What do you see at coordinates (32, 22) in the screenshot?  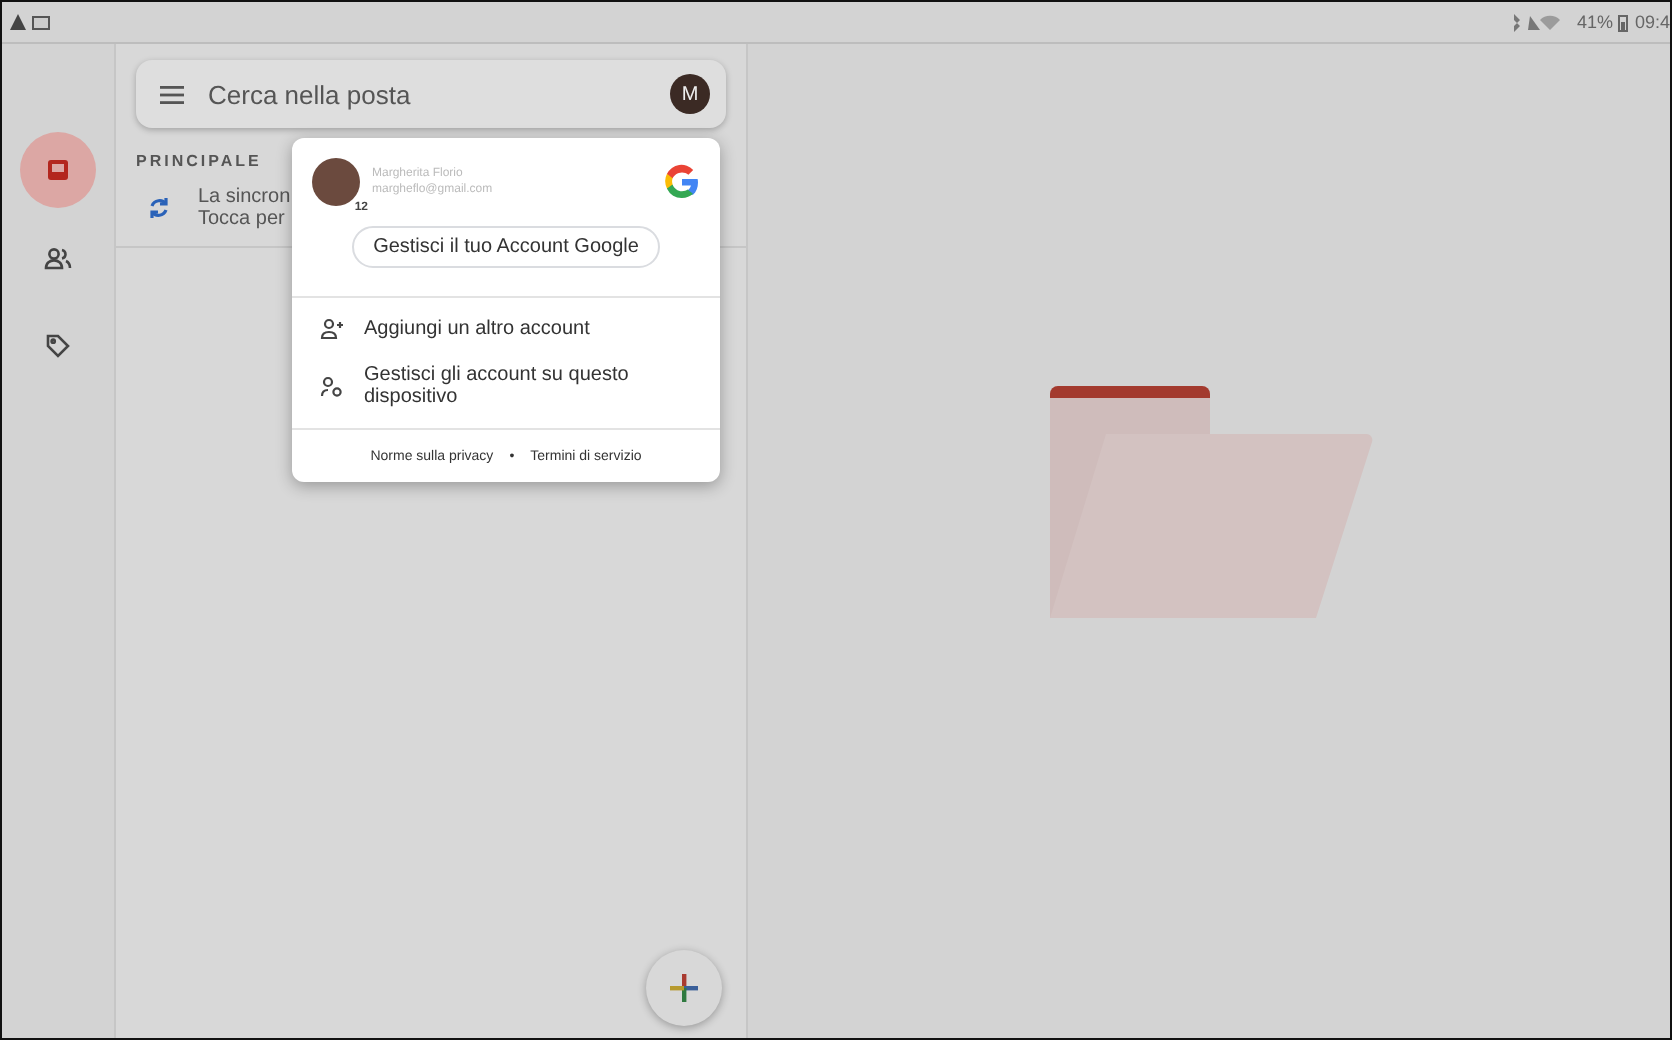 I see `notification-icons` at bounding box center [32, 22].